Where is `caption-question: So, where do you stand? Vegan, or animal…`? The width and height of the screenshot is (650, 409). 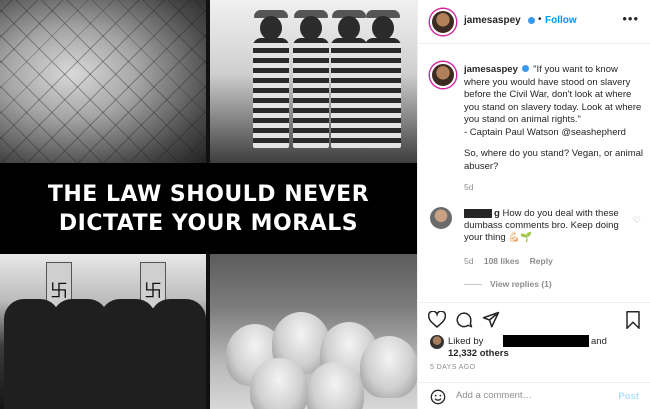 caption-question: So, where do you stand? Vegan, or animal… is located at coordinates (554, 160).